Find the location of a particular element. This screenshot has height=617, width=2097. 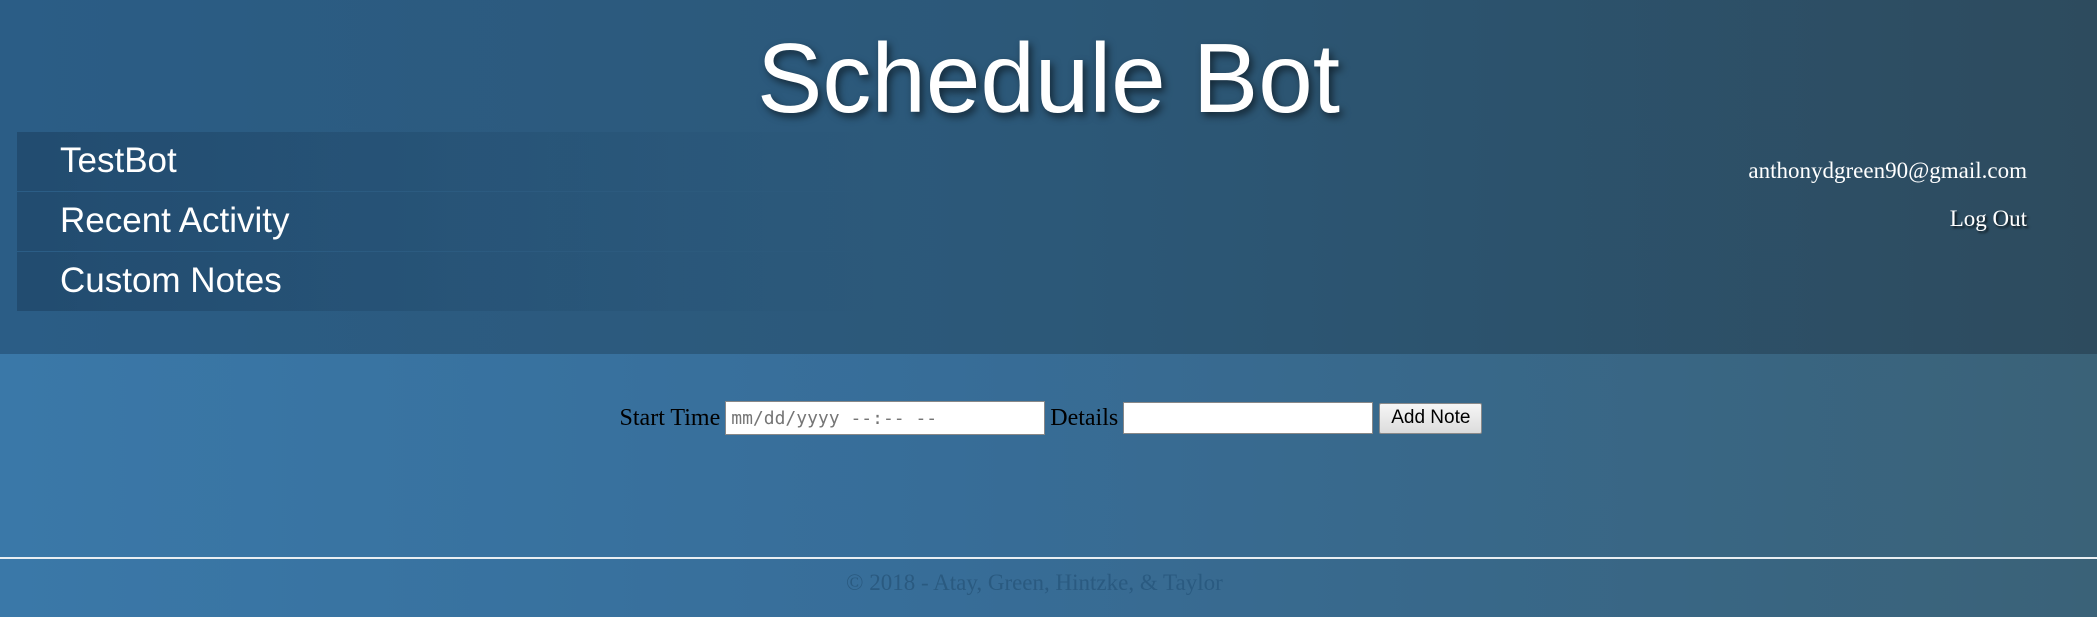

page-title: Schedule Bot is located at coordinates (1048, 78).